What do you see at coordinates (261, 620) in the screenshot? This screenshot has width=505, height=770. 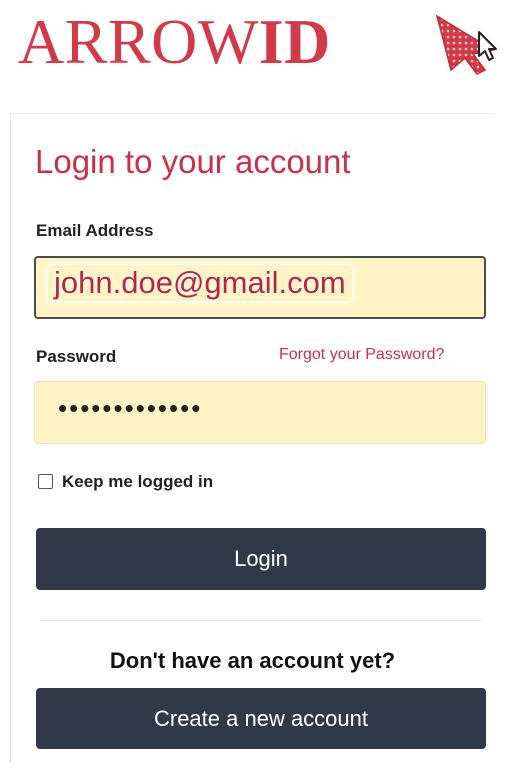 I see `divider` at bounding box center [261, 620].